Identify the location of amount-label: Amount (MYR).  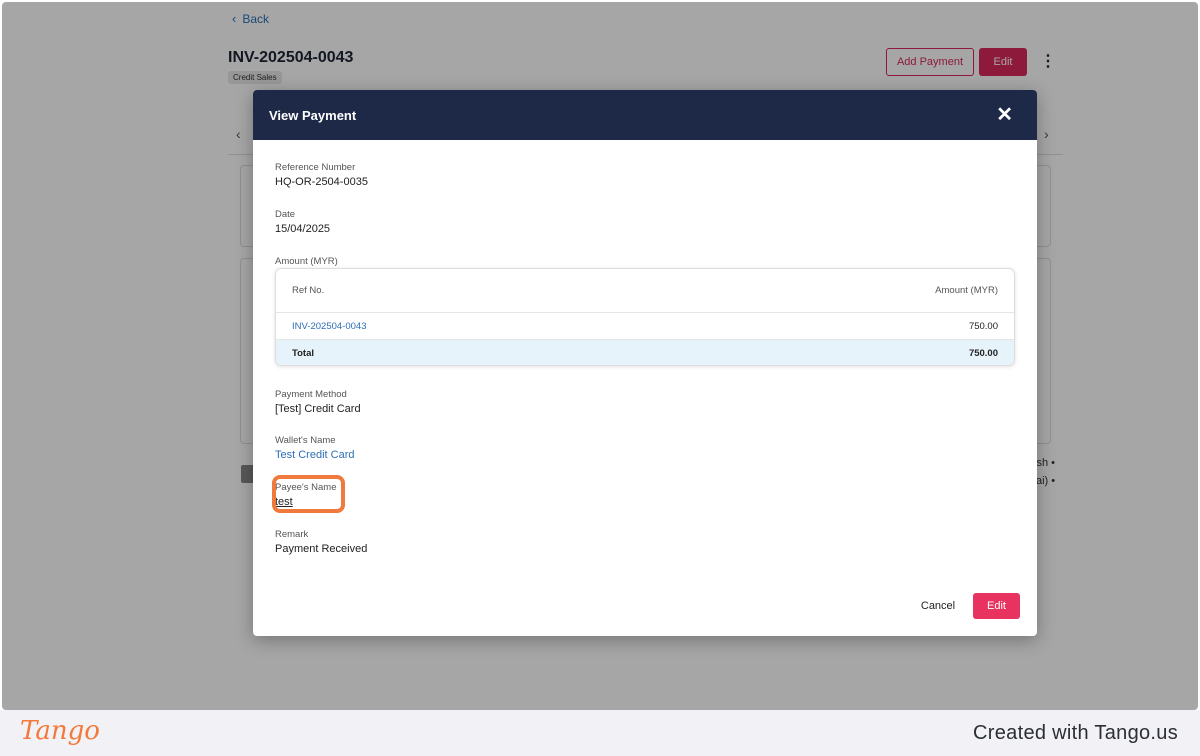
(306, 261).